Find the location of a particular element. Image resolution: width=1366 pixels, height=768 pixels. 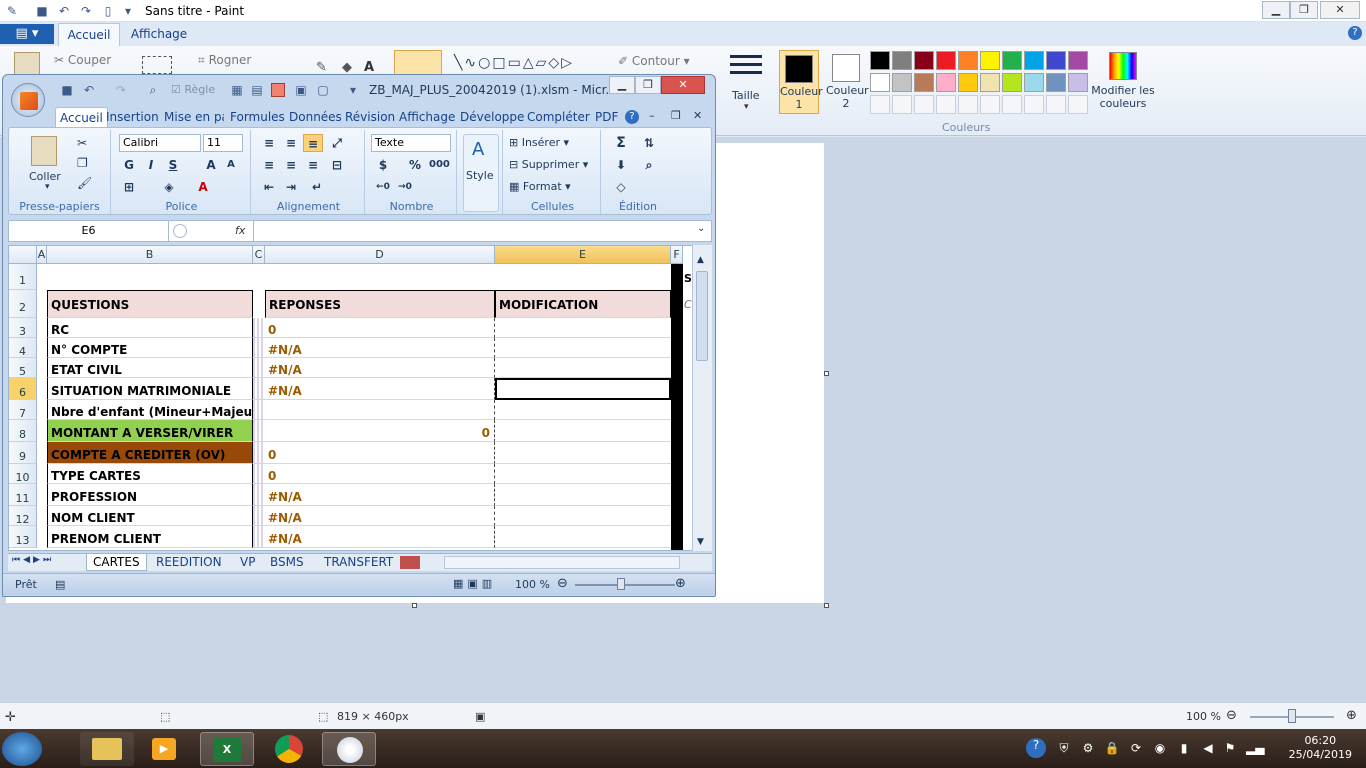

insert-button: ⊞ Insérer ▾ is located at coordinates (539, 143).